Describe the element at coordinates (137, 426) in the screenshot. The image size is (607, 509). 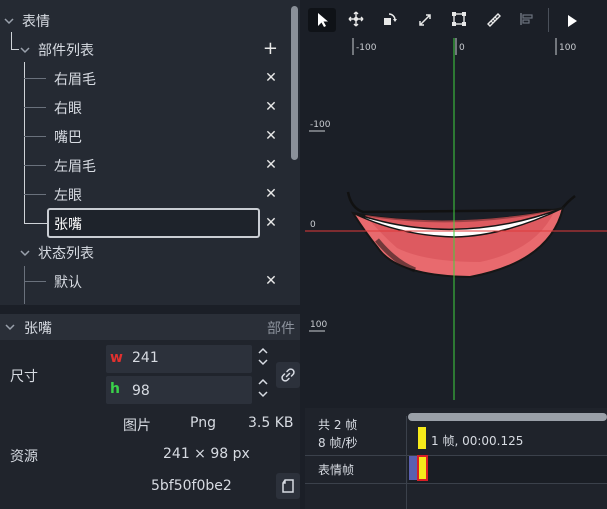
I see `image-label: 图片` at that location.